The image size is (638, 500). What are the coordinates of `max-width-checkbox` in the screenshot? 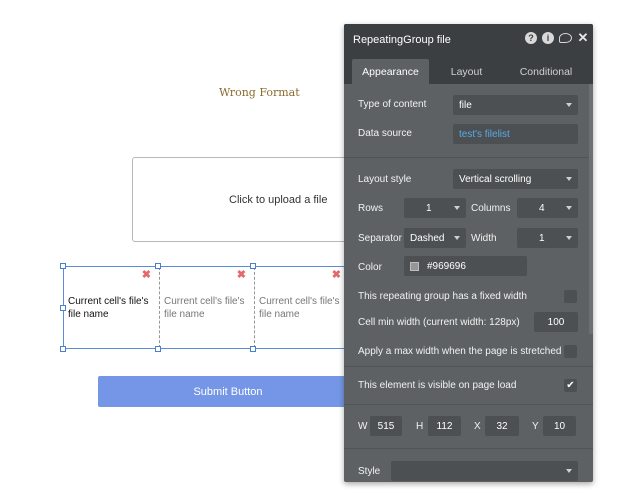 It's located at (570, 351).